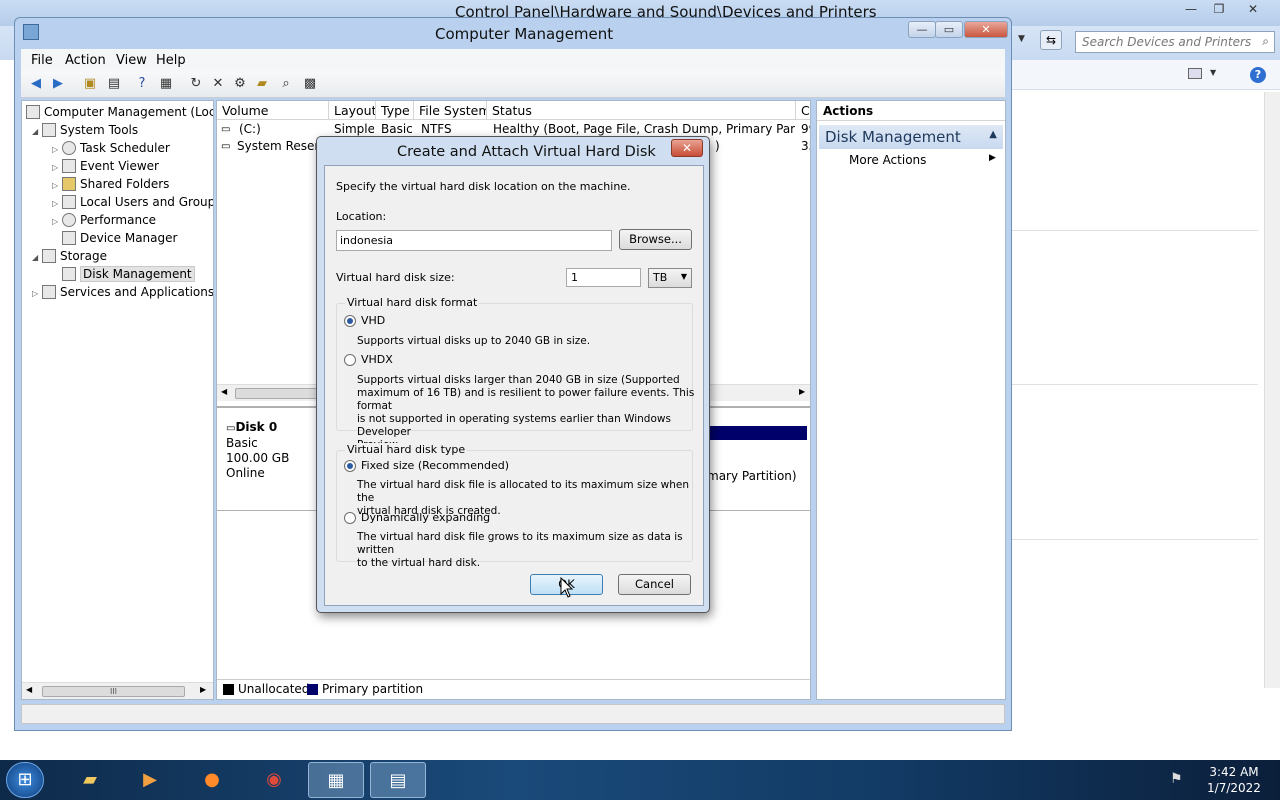  What do you see at coordinates (131, 60) in the screenshot?
I see `menu-view: View` at bounding box center [131, 60].